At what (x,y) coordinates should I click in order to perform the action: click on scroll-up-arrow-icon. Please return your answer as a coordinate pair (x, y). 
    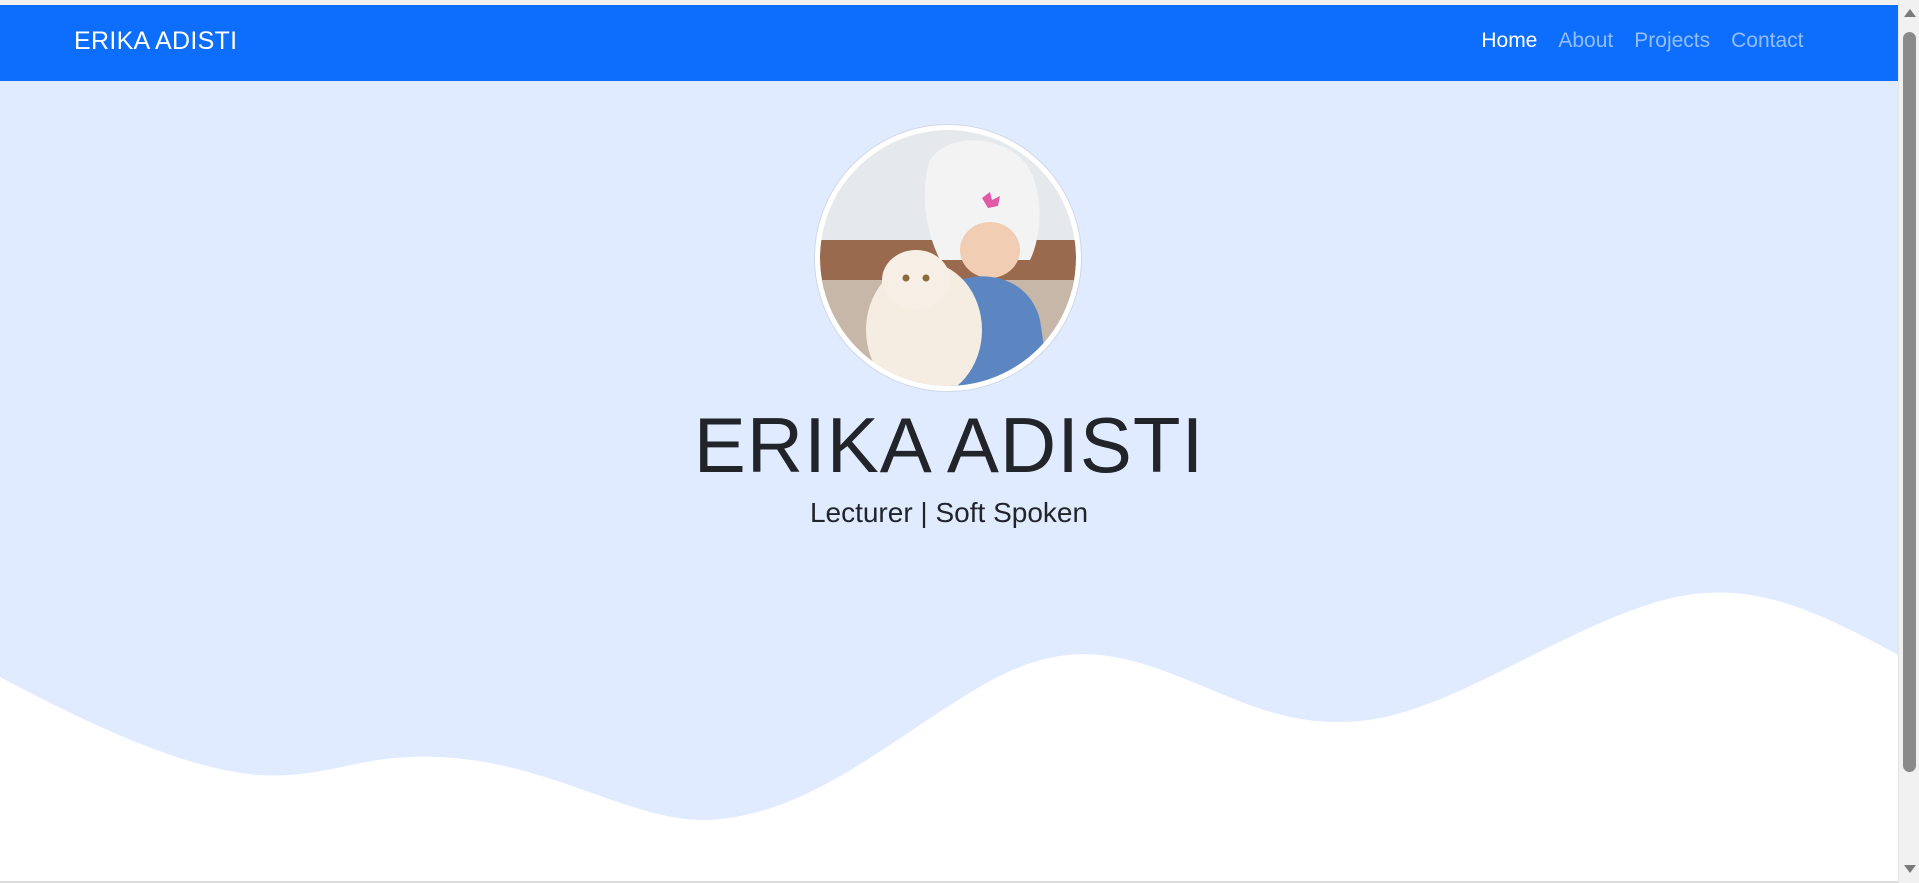
    Looking at the image, I should click on (1910, 13).